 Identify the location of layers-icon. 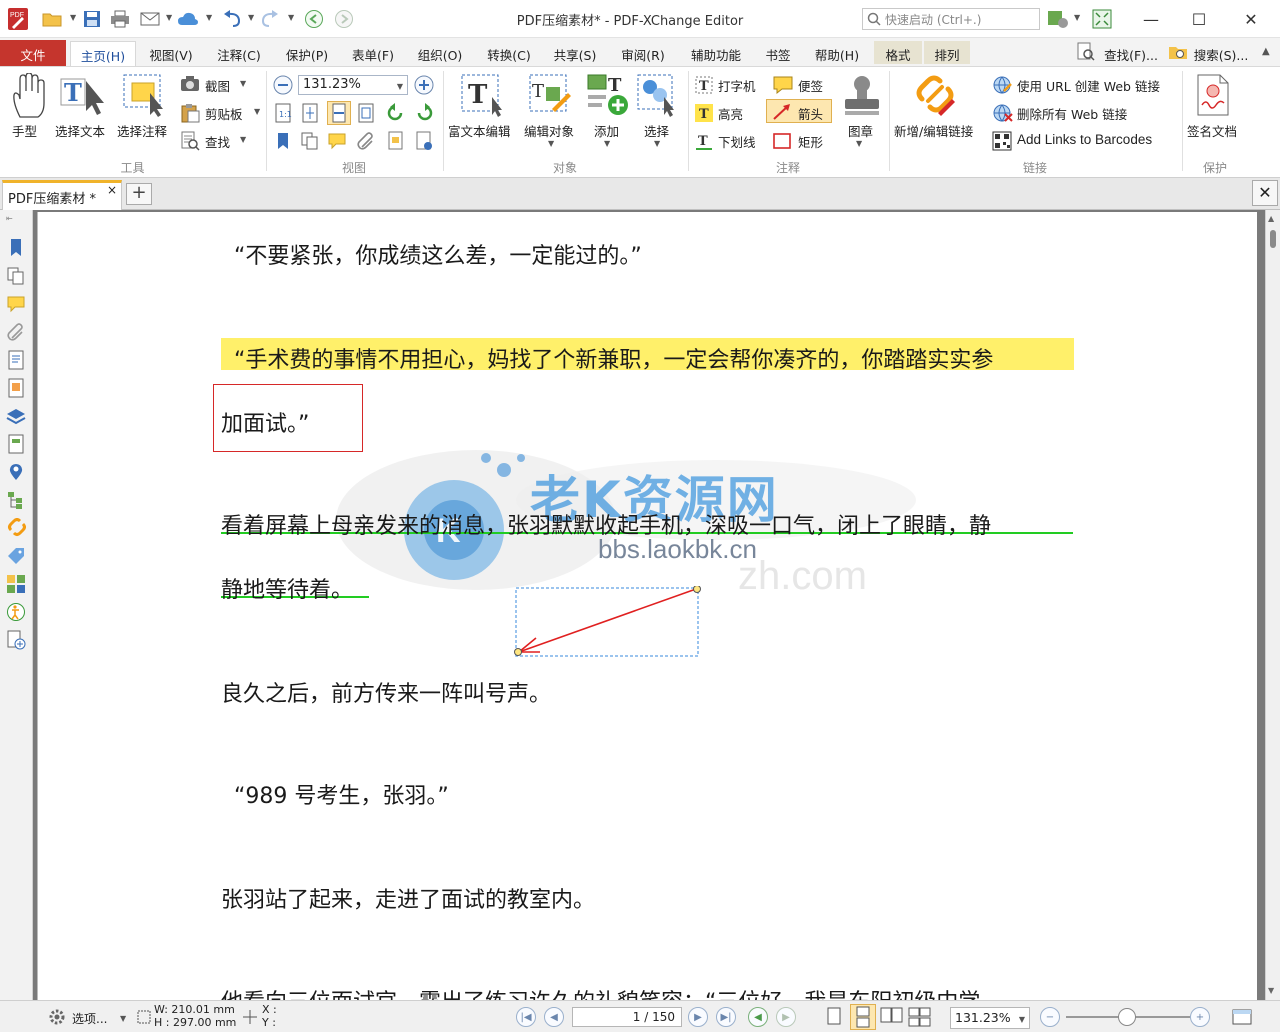
(16, 416).